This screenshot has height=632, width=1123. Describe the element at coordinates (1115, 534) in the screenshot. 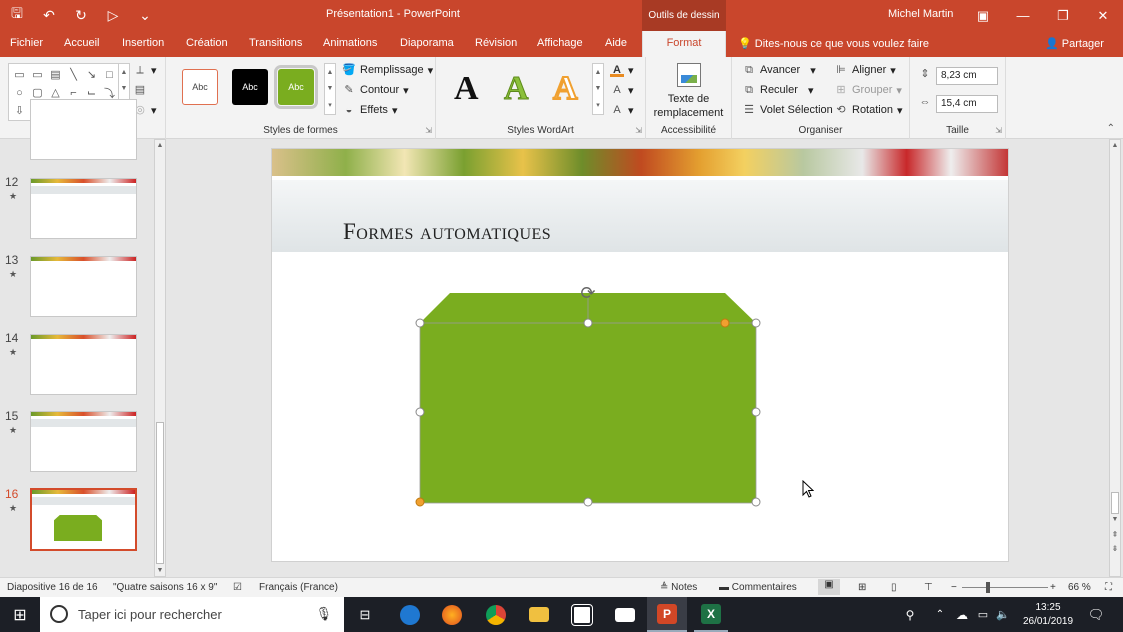

I see `previous-slide-icon: ⇞` at that location.